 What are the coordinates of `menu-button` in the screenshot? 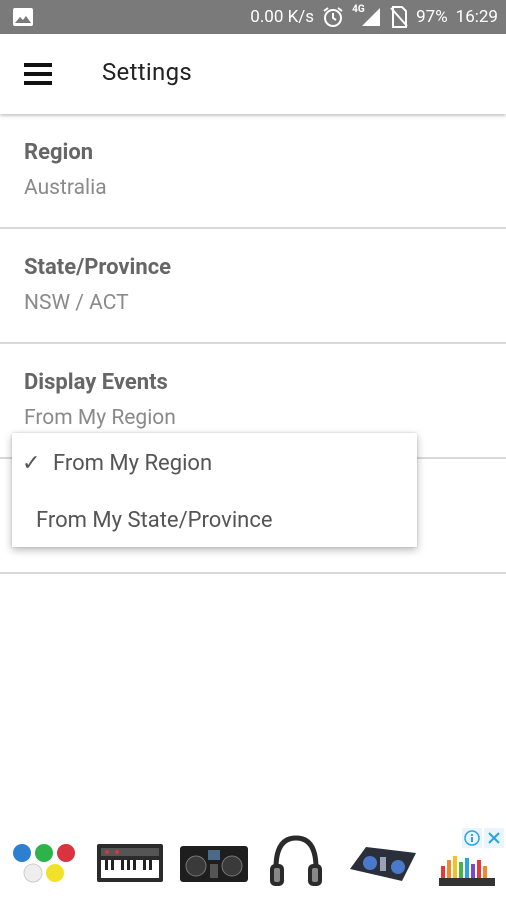 It's located at (38, 74).